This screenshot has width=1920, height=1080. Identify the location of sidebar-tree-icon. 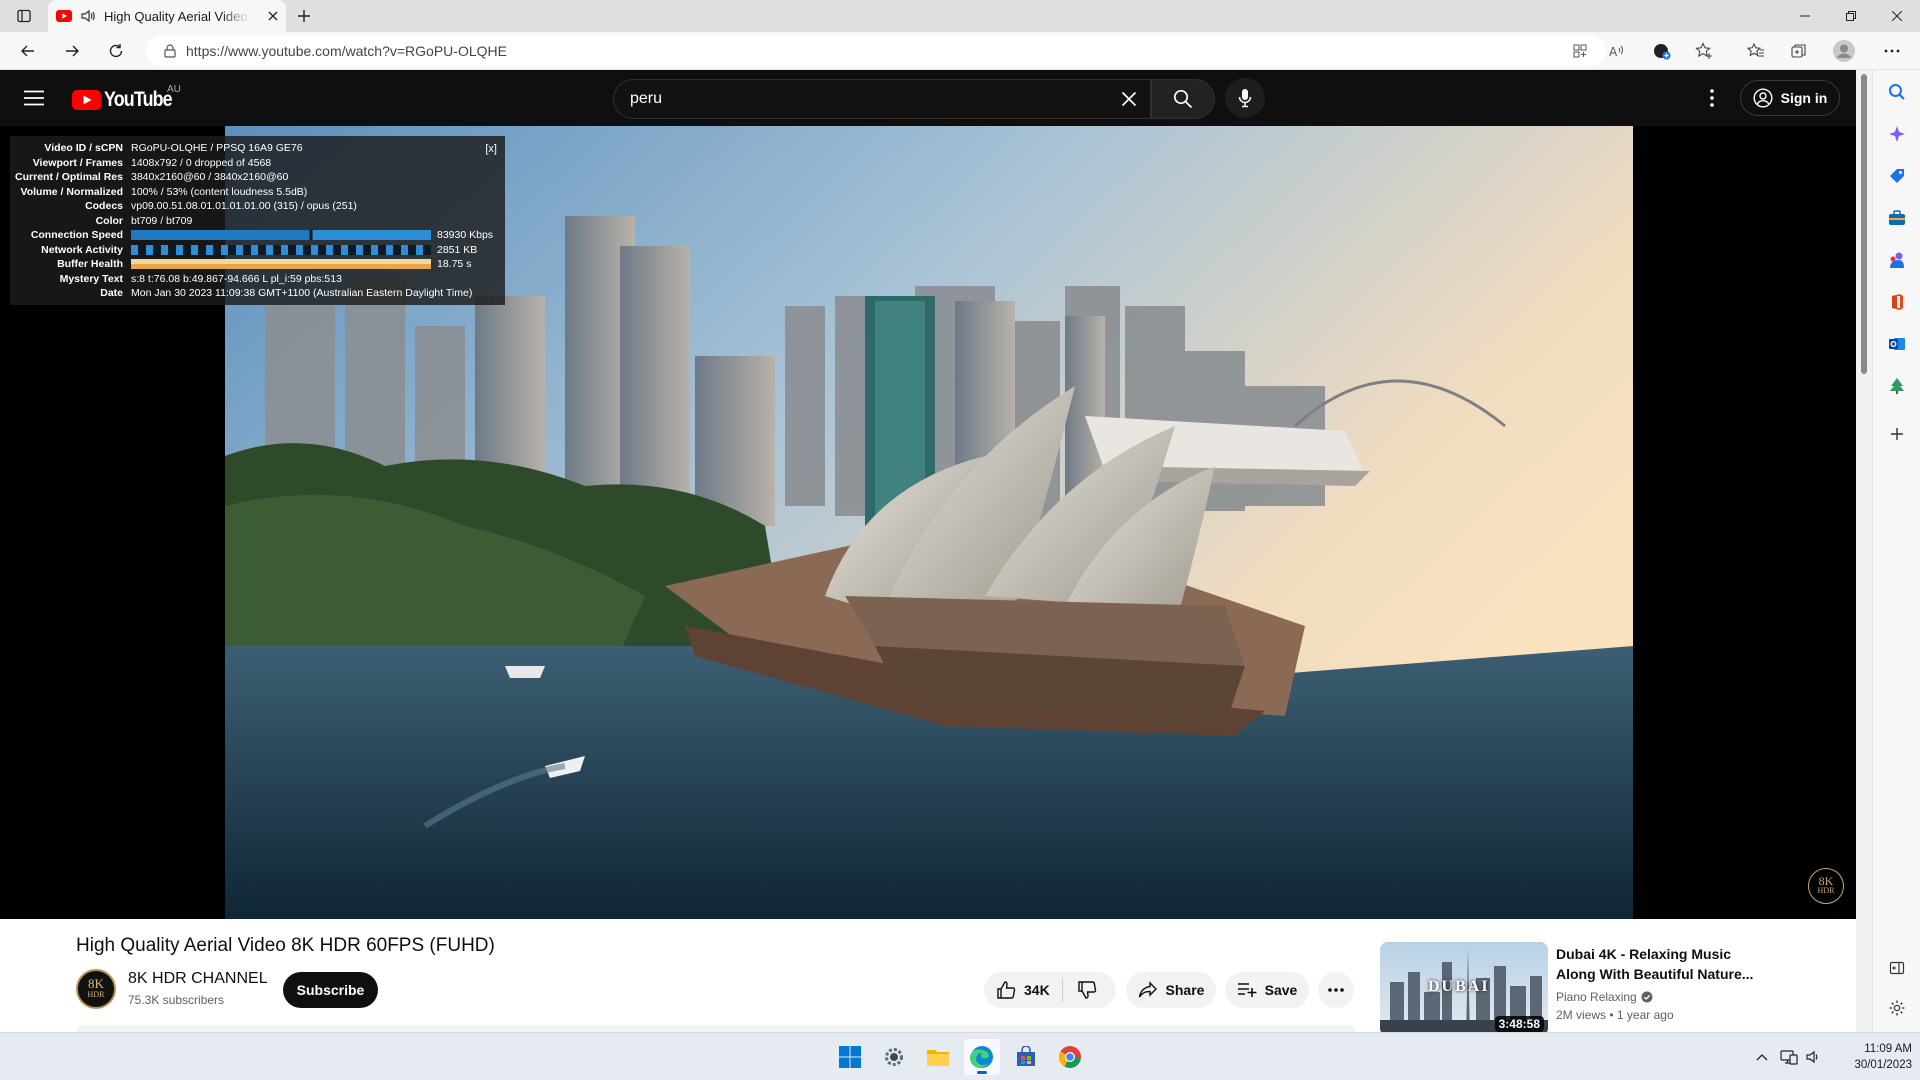
(1897, 386).